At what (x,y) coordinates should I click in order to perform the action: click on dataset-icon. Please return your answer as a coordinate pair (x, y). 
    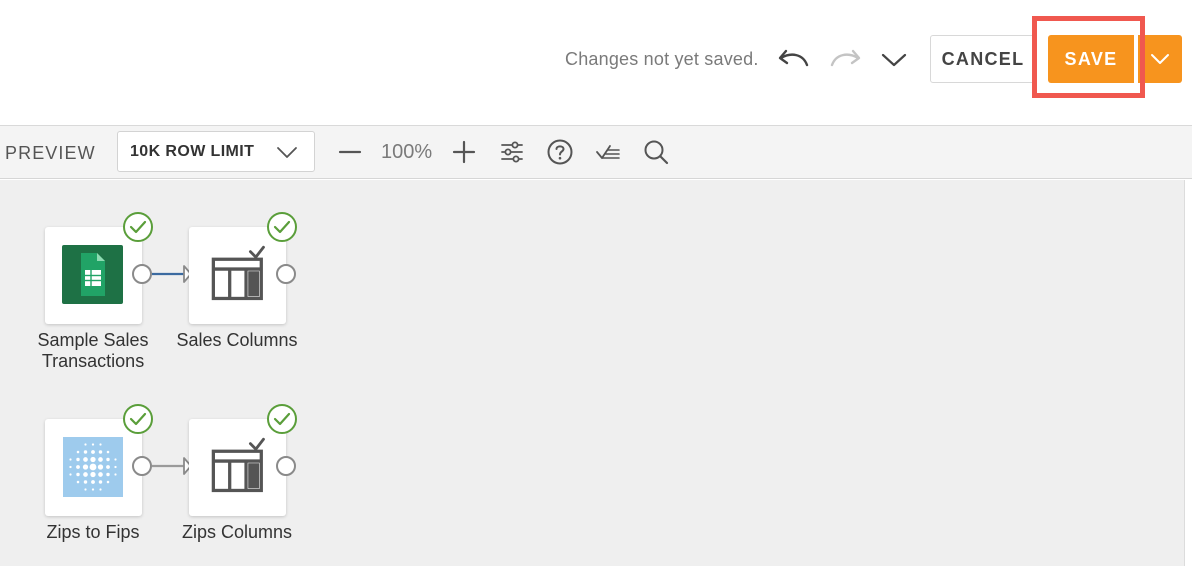
    Looking at the image, I should click on (93, 467).